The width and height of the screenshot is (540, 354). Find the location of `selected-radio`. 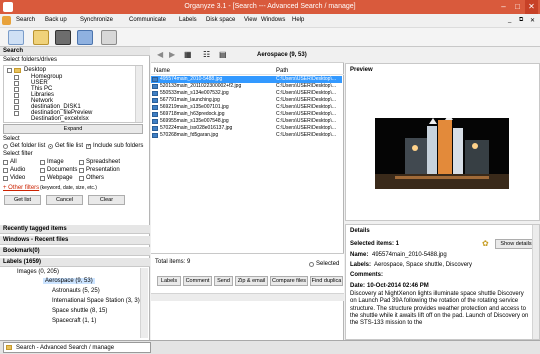

selected-radio is located at coordinates (311, 264).